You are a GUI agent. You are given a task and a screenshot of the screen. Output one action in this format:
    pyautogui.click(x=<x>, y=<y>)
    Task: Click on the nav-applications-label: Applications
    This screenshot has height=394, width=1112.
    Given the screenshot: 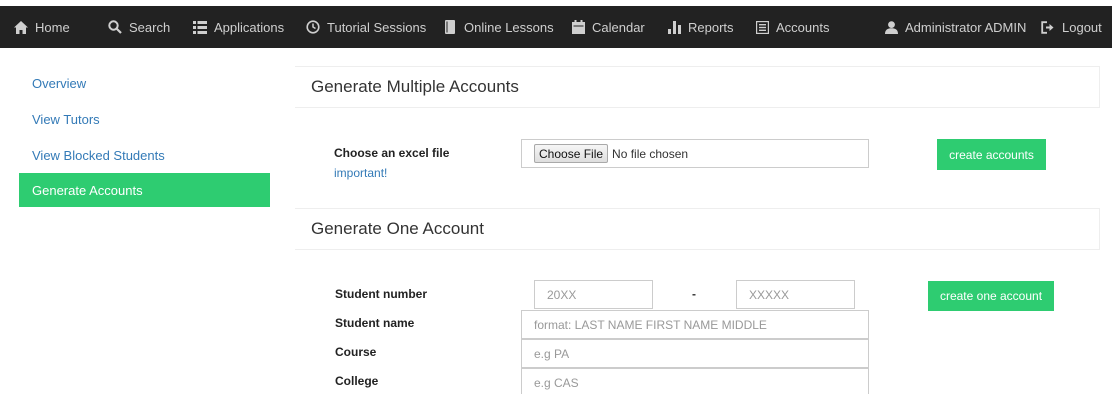 What is the action you would take?
    pyautogui.click(x=249, y=27)
    